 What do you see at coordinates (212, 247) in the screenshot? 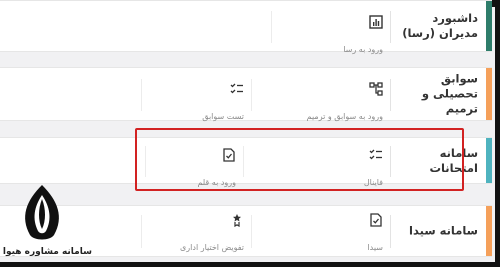
I see `action-label: تفویض اختیار اداری` at bounding box center [212, 247].